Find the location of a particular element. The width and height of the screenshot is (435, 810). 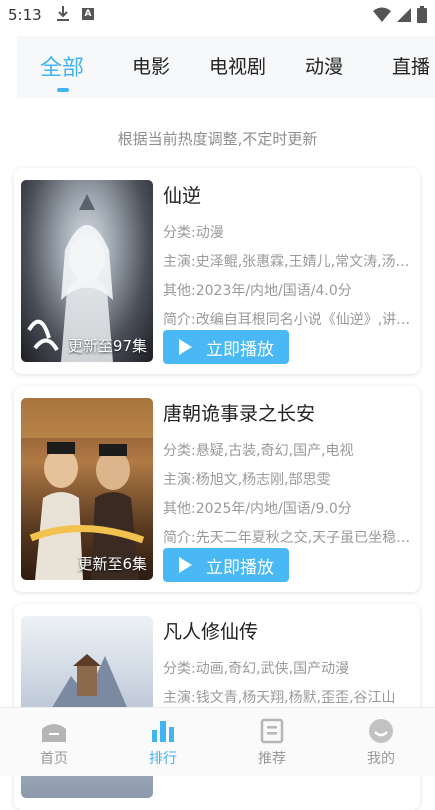

bottom-nav: 首页 排行 推荐 我的 is located at coordinates (217, 741).